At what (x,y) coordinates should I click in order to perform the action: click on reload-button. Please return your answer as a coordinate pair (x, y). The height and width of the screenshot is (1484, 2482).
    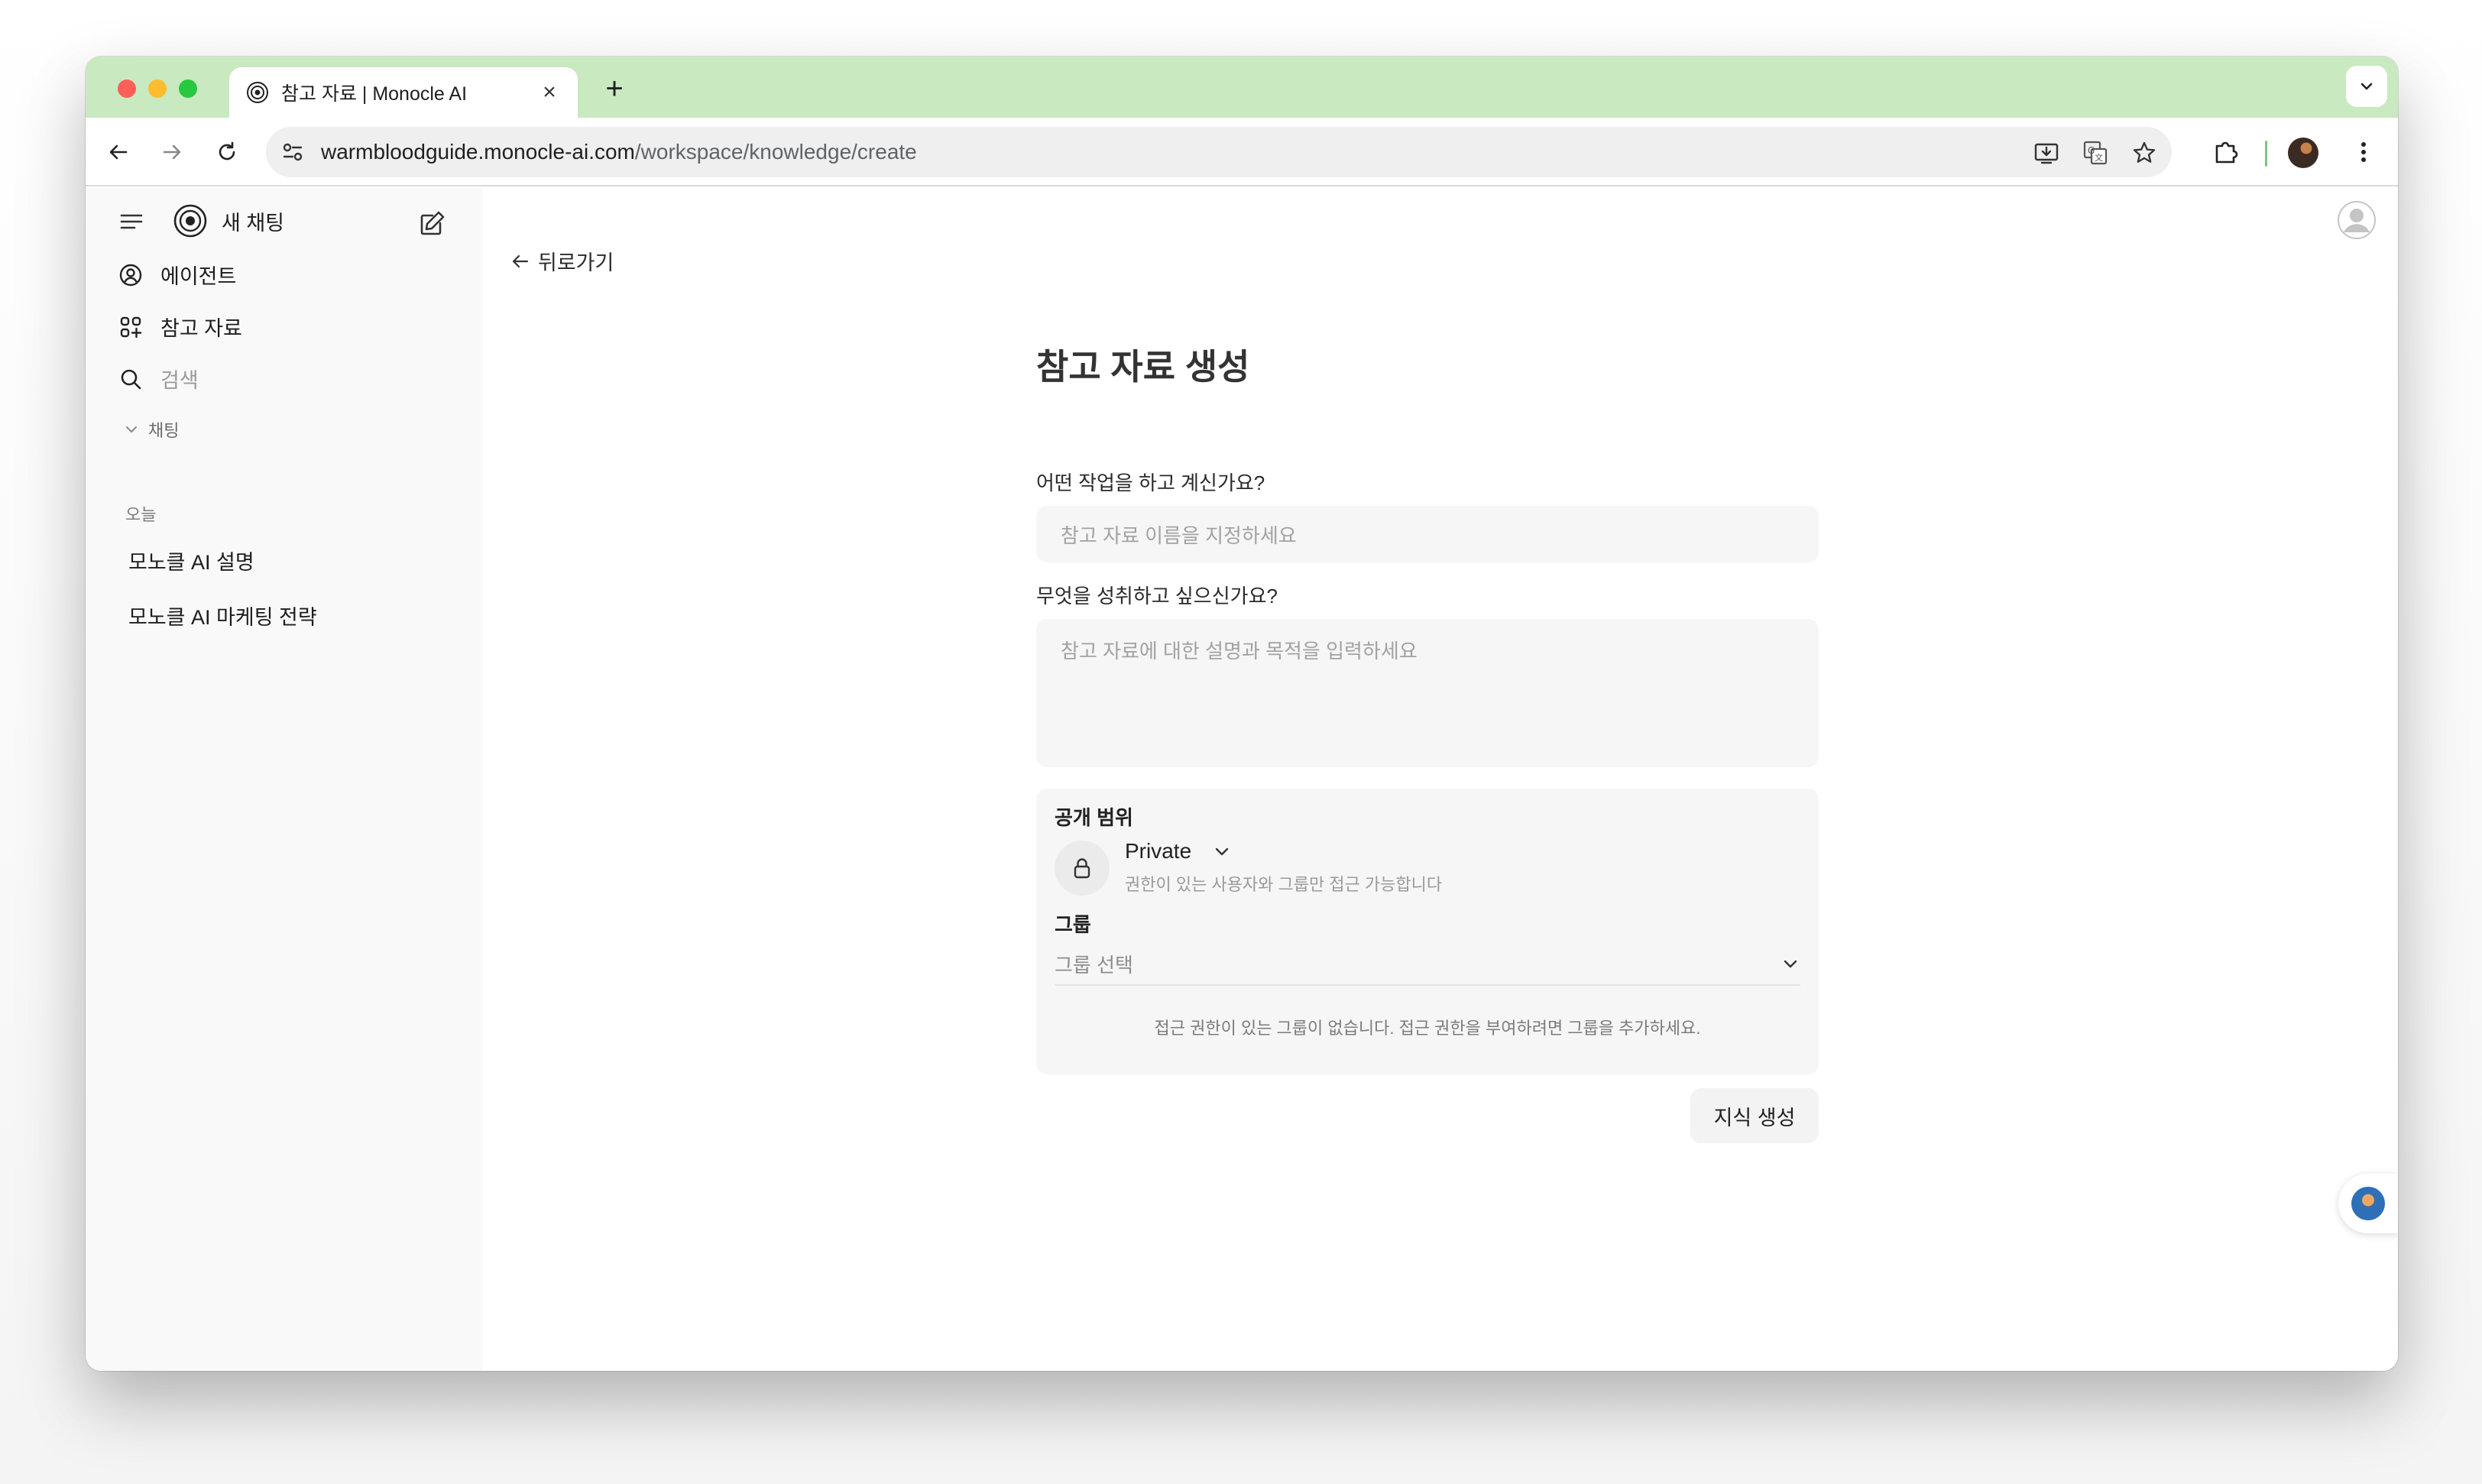
    Looking at the image, I should click on (227, 152).